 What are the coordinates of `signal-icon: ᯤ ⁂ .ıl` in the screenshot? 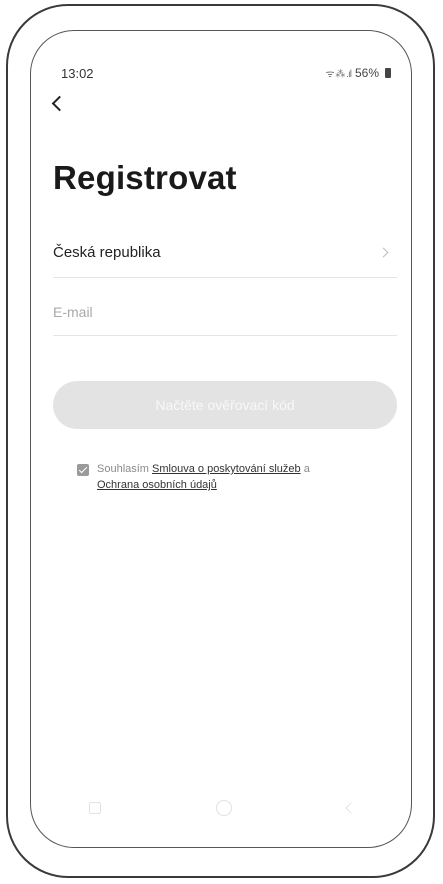 It's located at (338, 74).